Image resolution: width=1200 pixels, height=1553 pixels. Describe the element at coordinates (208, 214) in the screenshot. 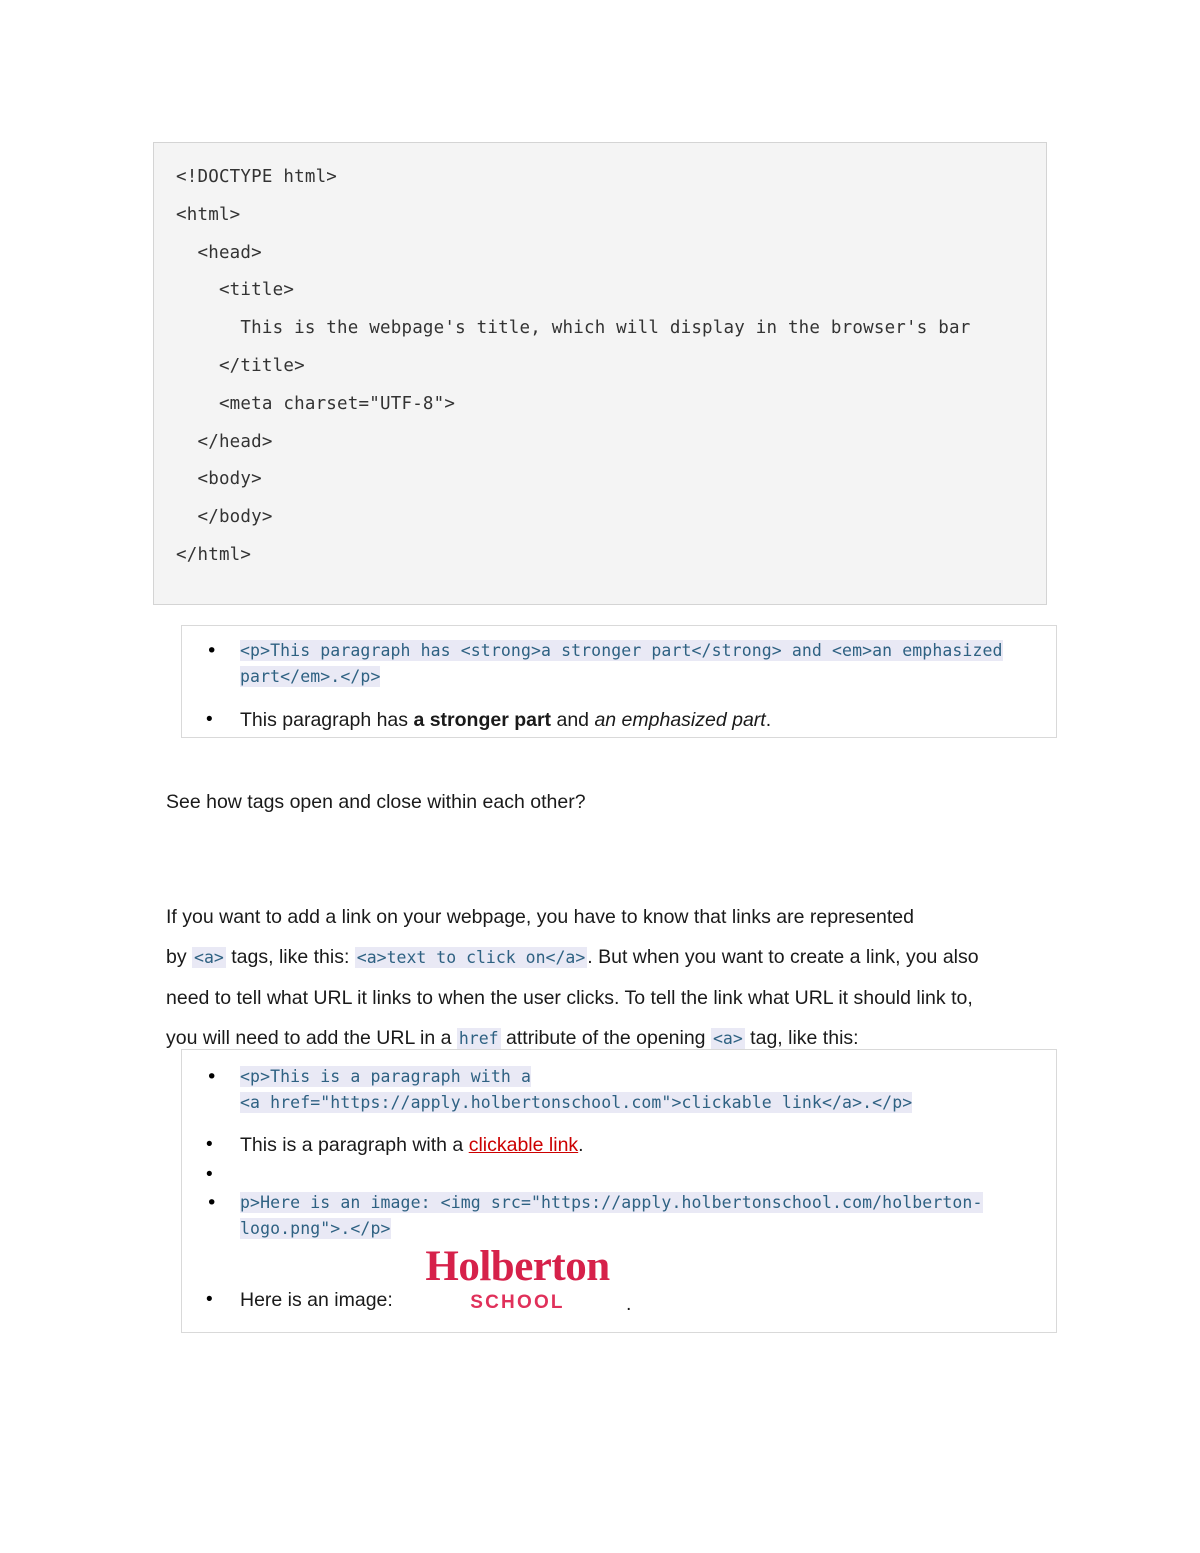

I see `code-line: <html>` at that location.